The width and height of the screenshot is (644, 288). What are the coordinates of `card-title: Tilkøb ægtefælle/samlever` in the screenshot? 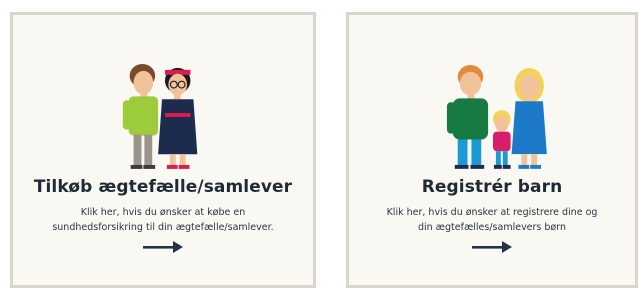 It's located at (163, 187).